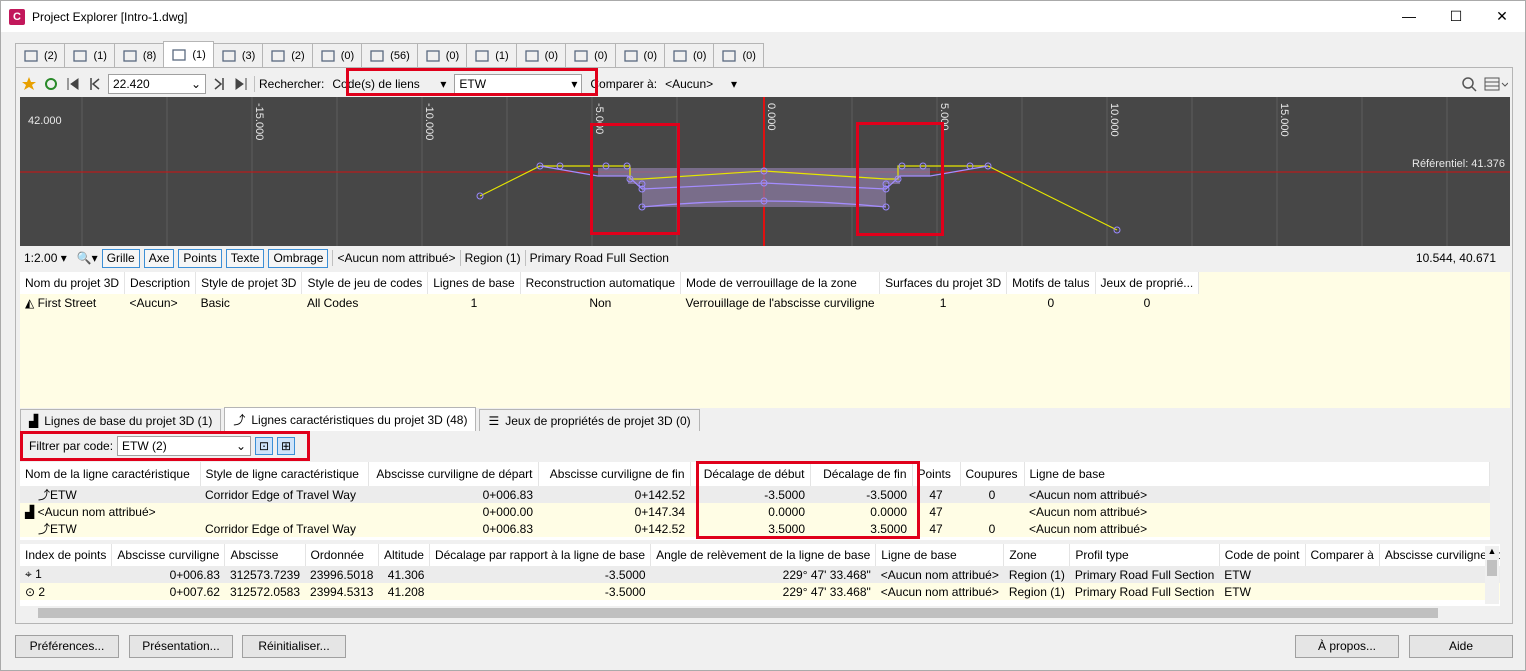  What do you see at coordinates (936, 474) in the screenshot?
I see `col-header: Points` at bounding box center [936, 474].